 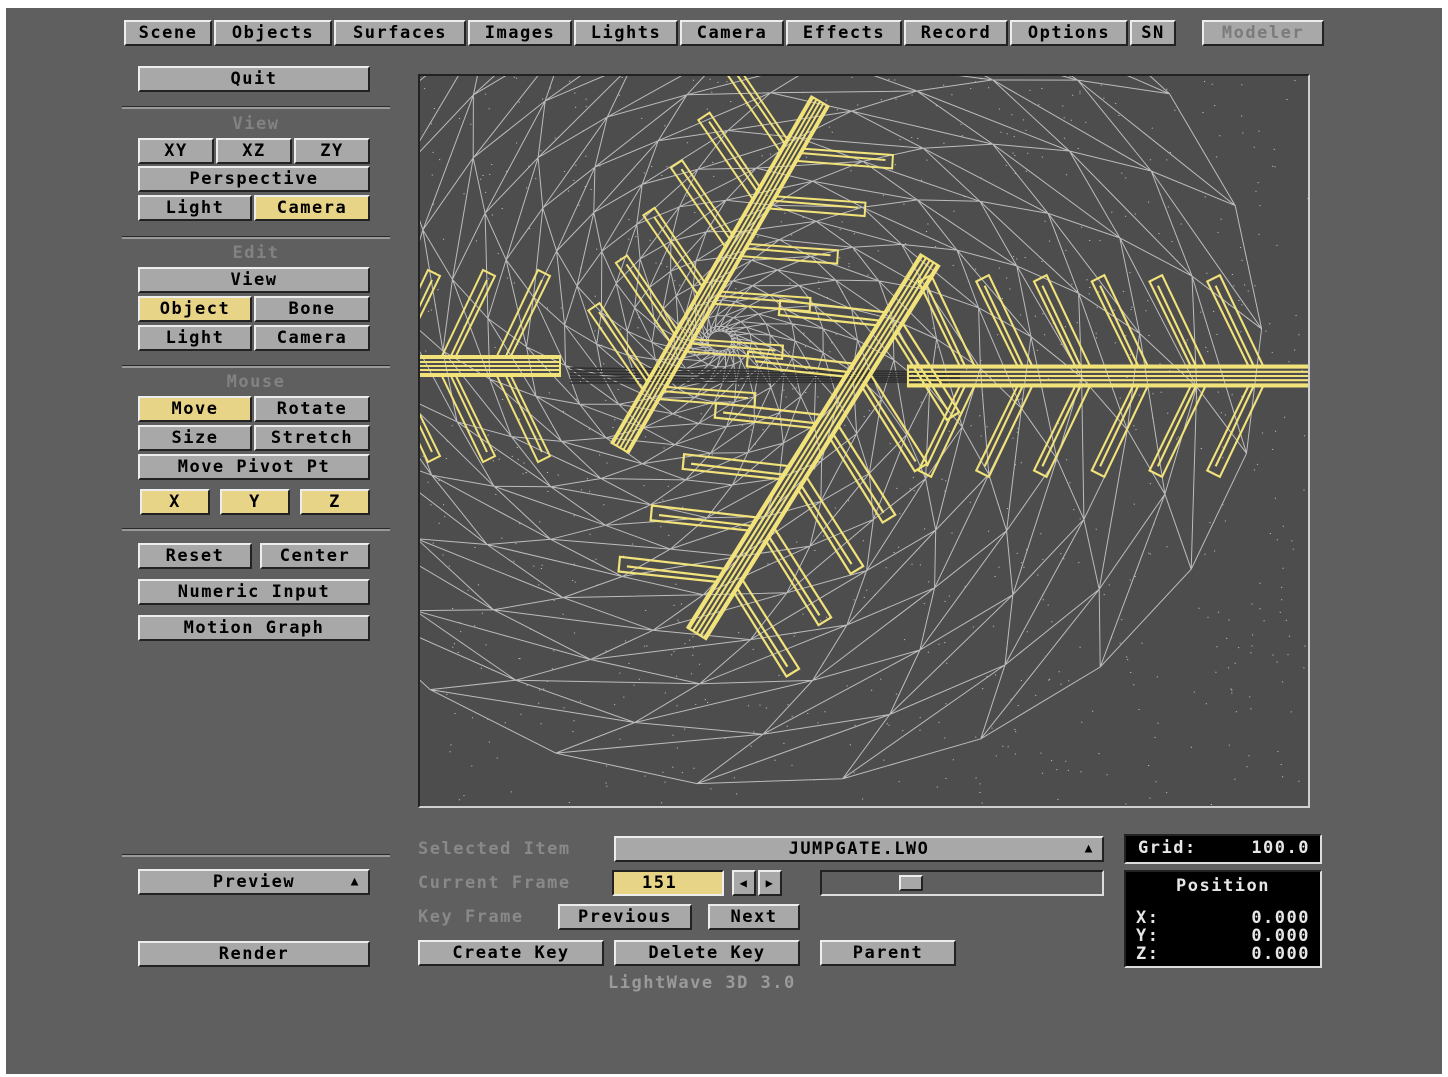 I want to click on tab-lights: Lights, so click(x=626, y=33).